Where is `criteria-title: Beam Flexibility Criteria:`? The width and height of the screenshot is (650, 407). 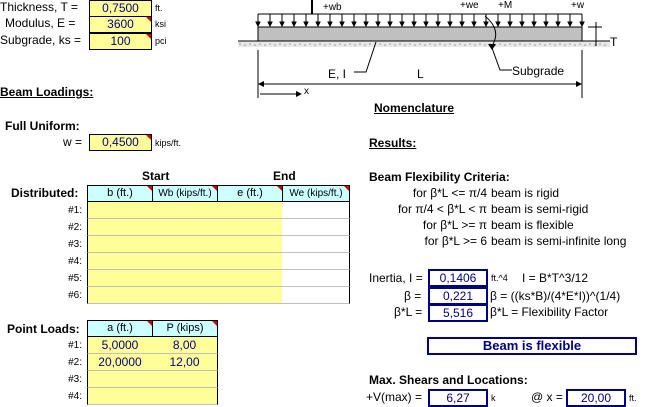 criteria-title: Beam Flexibility Criteria: is located at coordinates (439, 177).